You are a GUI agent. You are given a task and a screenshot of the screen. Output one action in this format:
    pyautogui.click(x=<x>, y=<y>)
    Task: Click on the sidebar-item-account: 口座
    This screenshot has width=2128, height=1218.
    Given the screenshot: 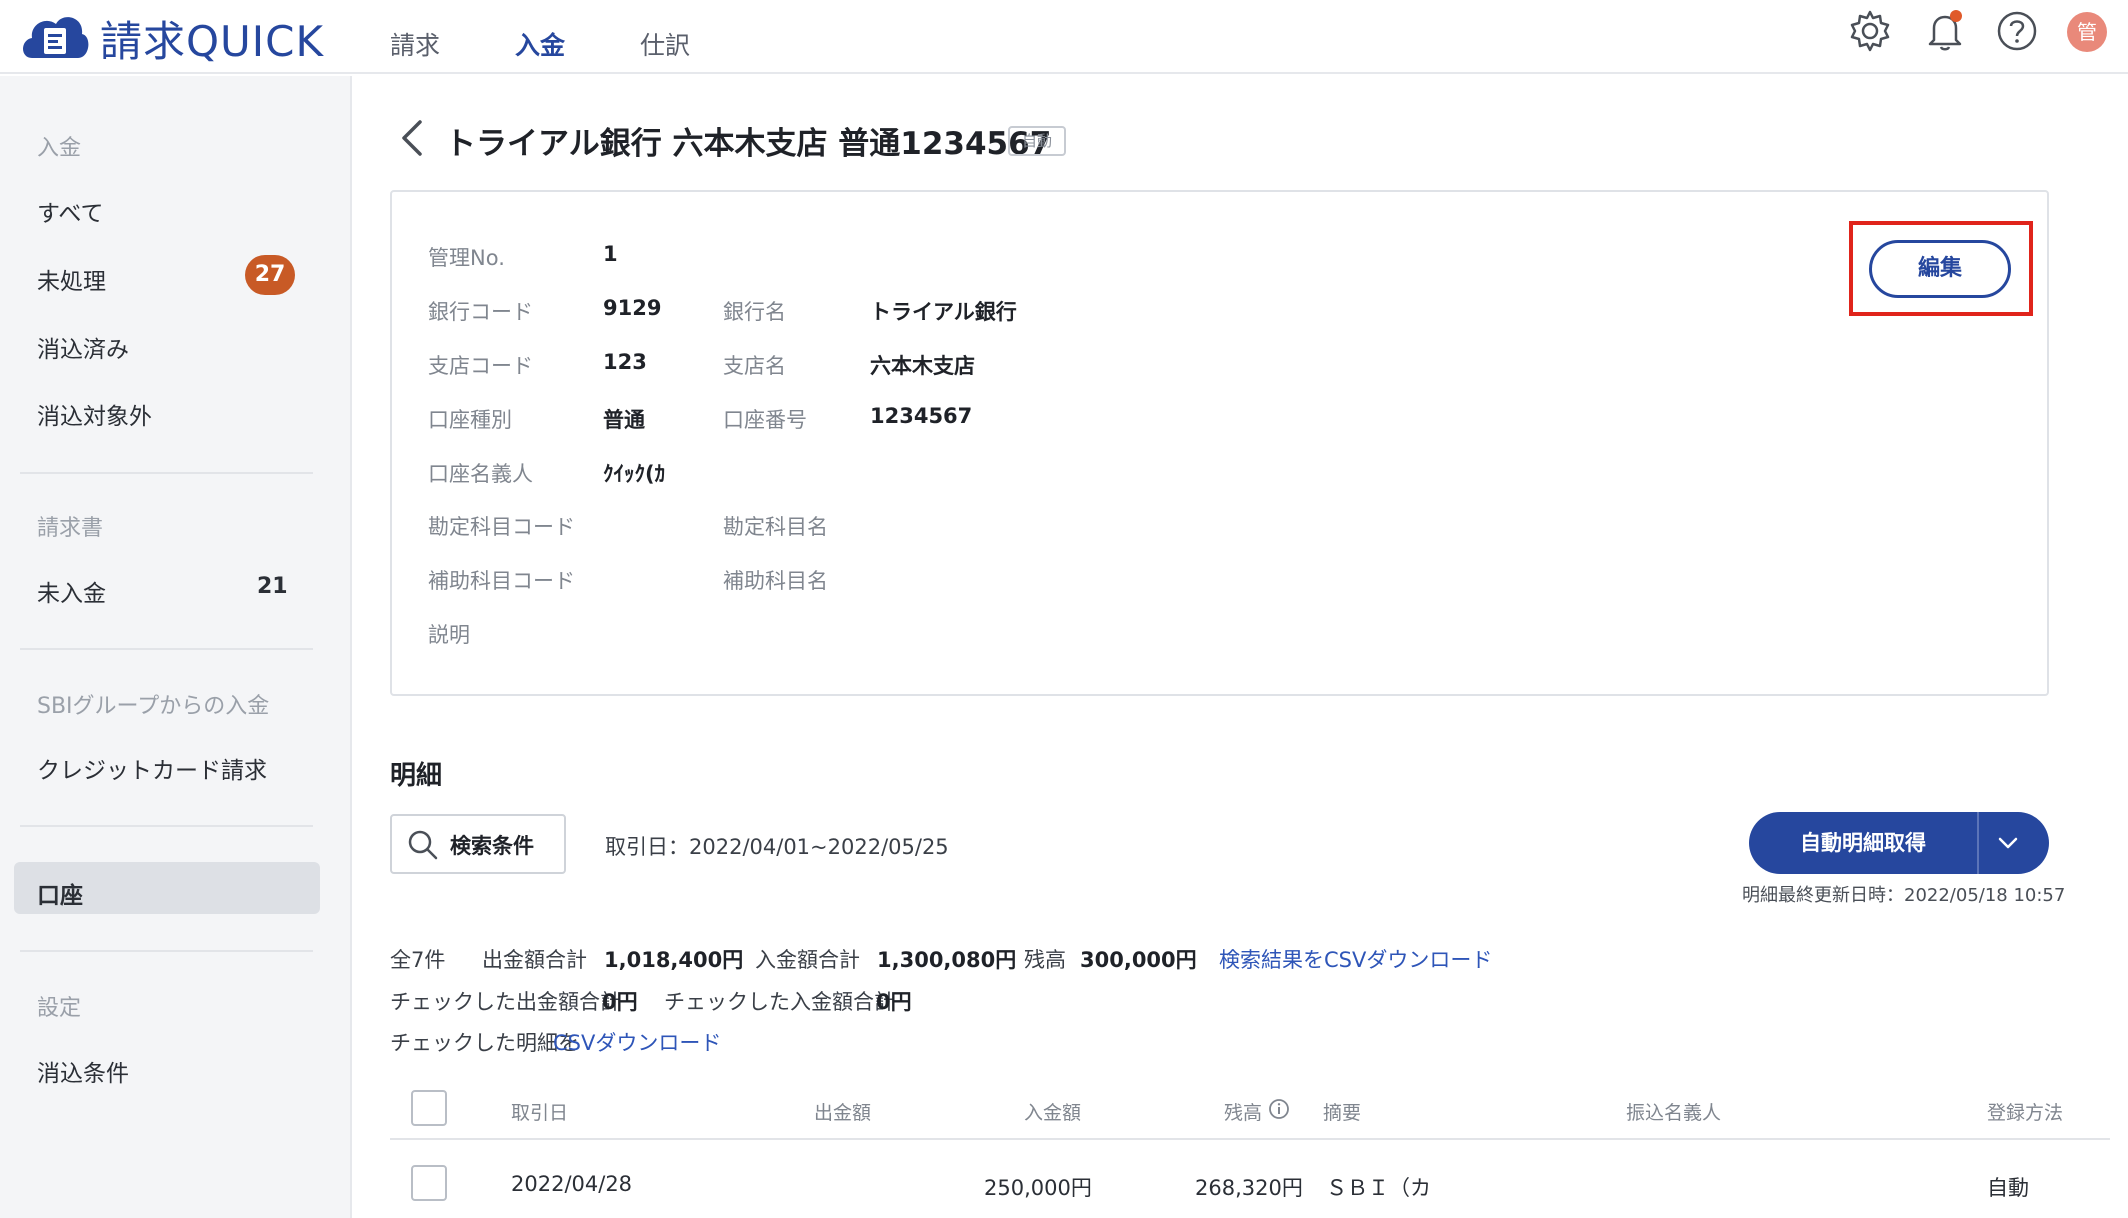 What is the action you would take?
    pyautogui.click(x=60, y=893)
    